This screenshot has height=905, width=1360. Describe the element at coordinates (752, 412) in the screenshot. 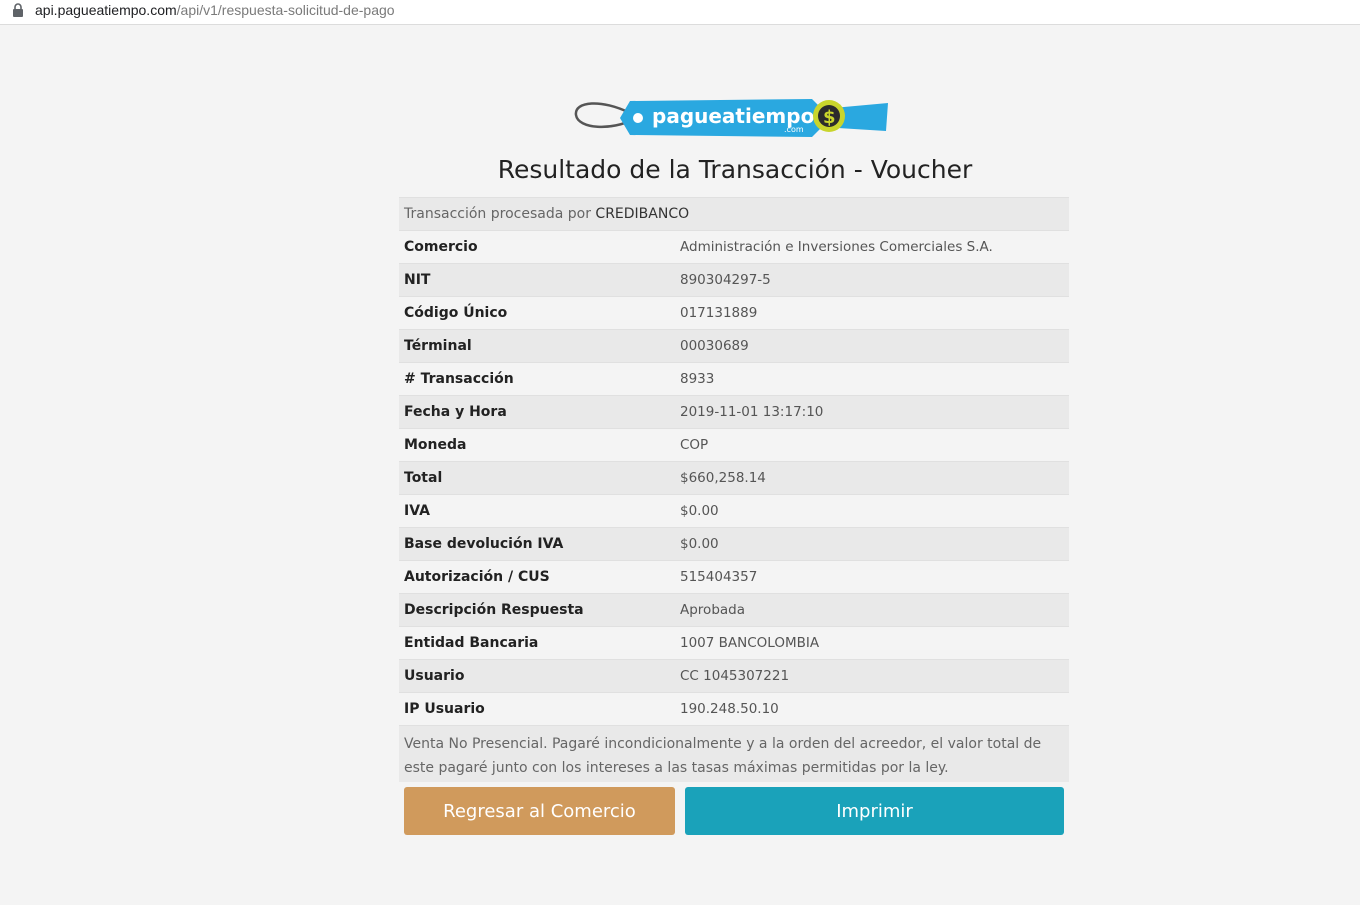

I see `row-value: 2019-11-01 13:17:10` at that location.